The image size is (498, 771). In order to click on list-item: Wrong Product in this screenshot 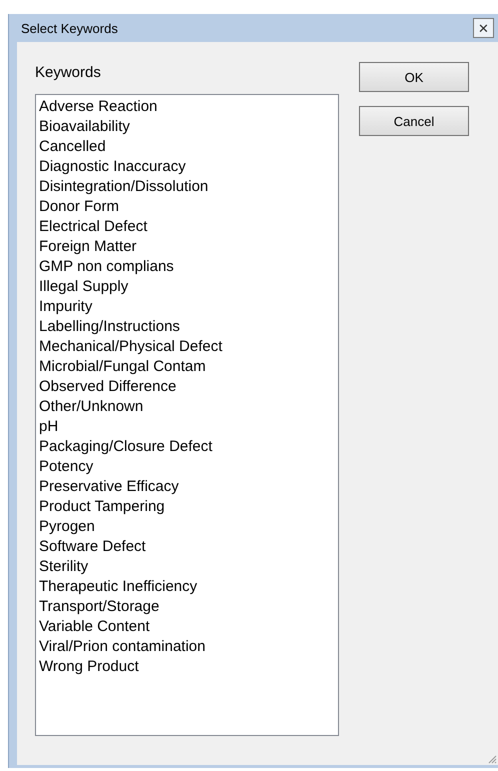, I will do `click(187, 667)`.